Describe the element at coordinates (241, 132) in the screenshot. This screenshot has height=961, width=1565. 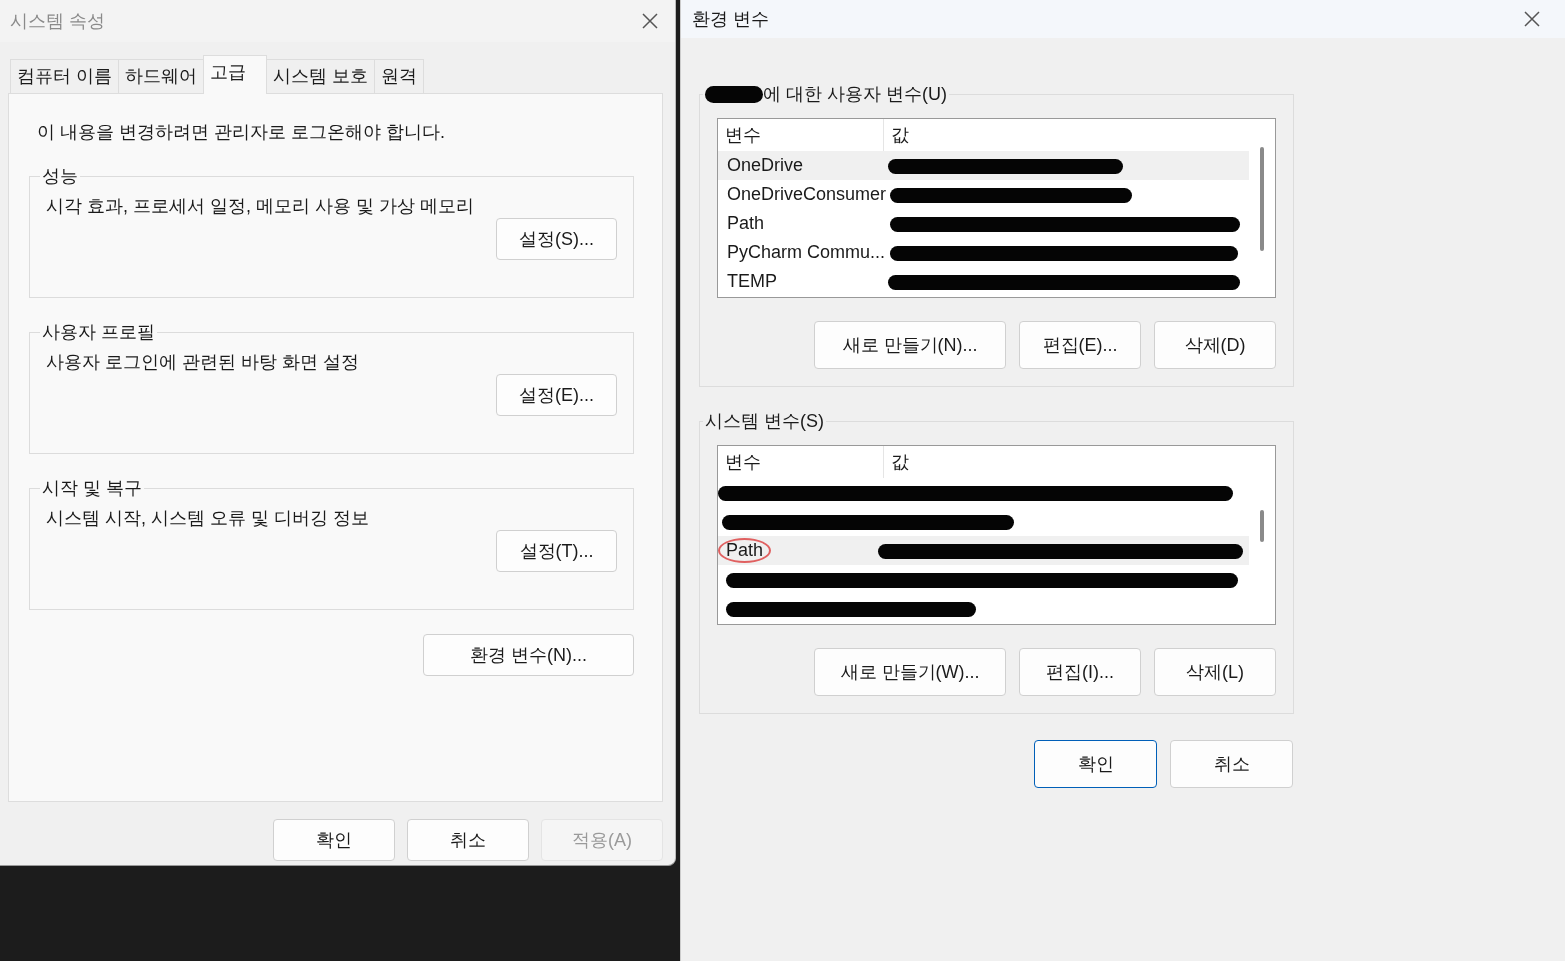
I see `notice-text: 이 내용을 변경하려면 관리자로 로그온해야 합니다.` at that location.